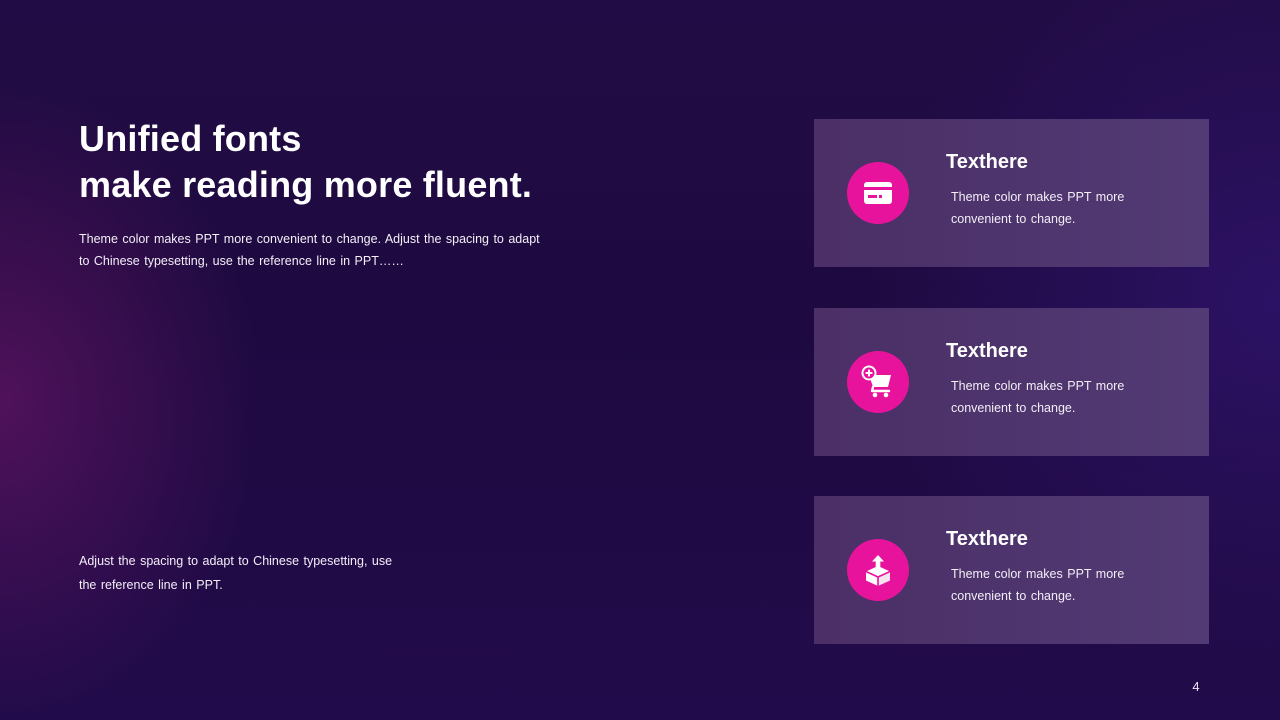 This screenshot has height=720, width=1280. What do you see at coordinates (1196, 686) in the screenshot?
I see `page-number: 4` at bounding box center [1196, 686].